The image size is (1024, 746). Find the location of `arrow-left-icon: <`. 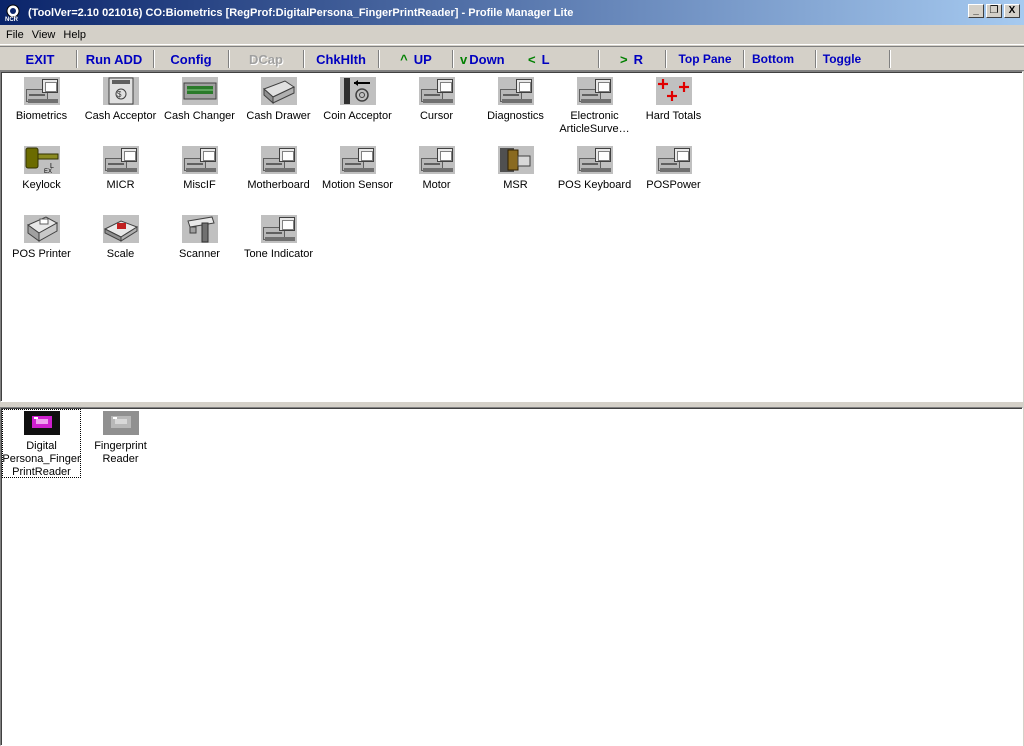

arrow-left-icon: < is located at coordinates (532, 59).